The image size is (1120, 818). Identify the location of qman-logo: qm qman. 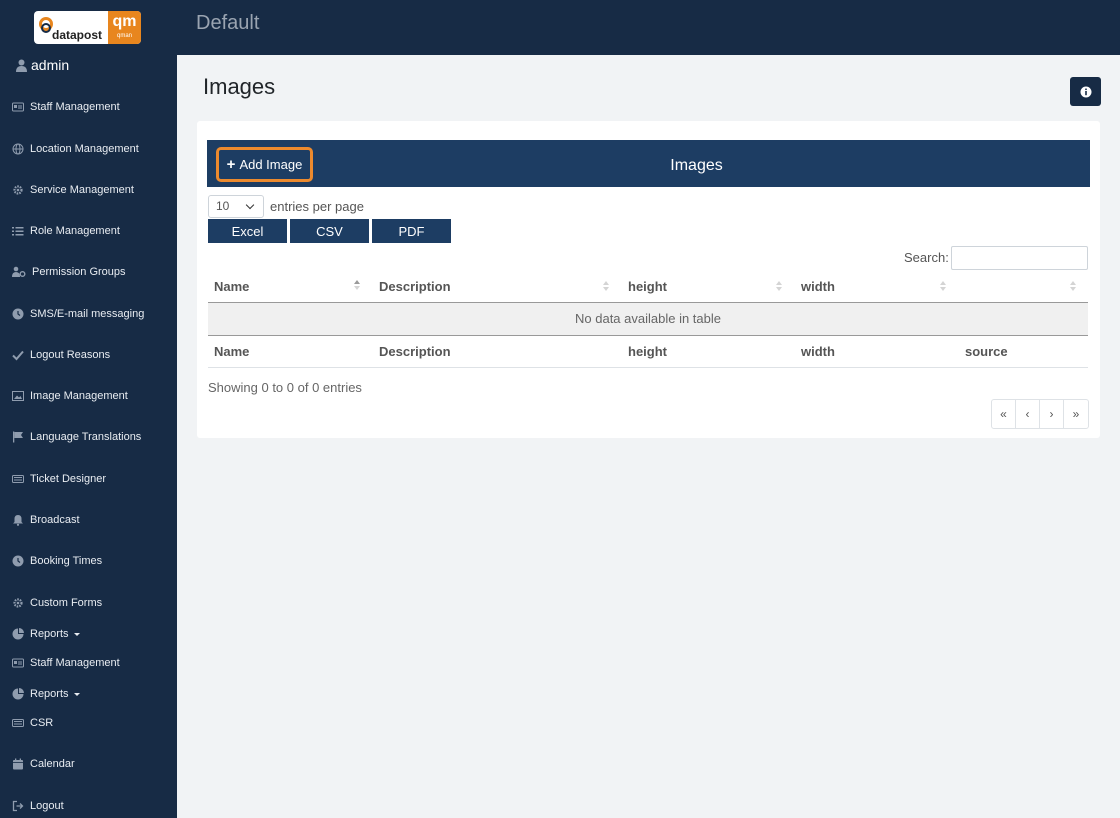
(124, 27).